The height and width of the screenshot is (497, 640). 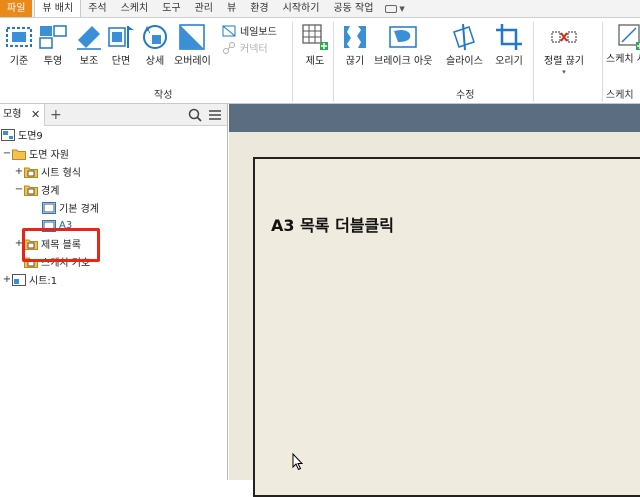 I want to click on start-sketch-button: 스케치 시작, so click(x=623, y=44).